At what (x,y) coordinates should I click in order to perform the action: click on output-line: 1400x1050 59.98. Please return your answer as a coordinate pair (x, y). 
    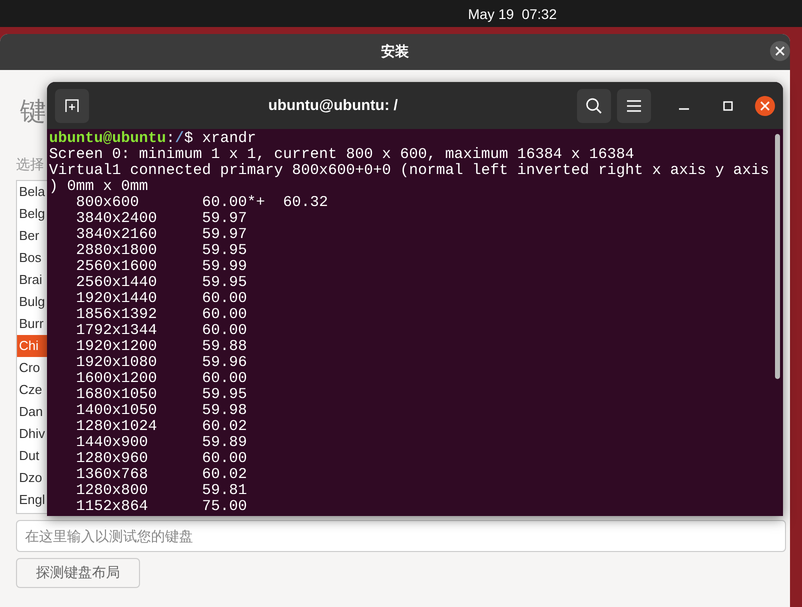
    Looking at the image, I should click on (161, 411).